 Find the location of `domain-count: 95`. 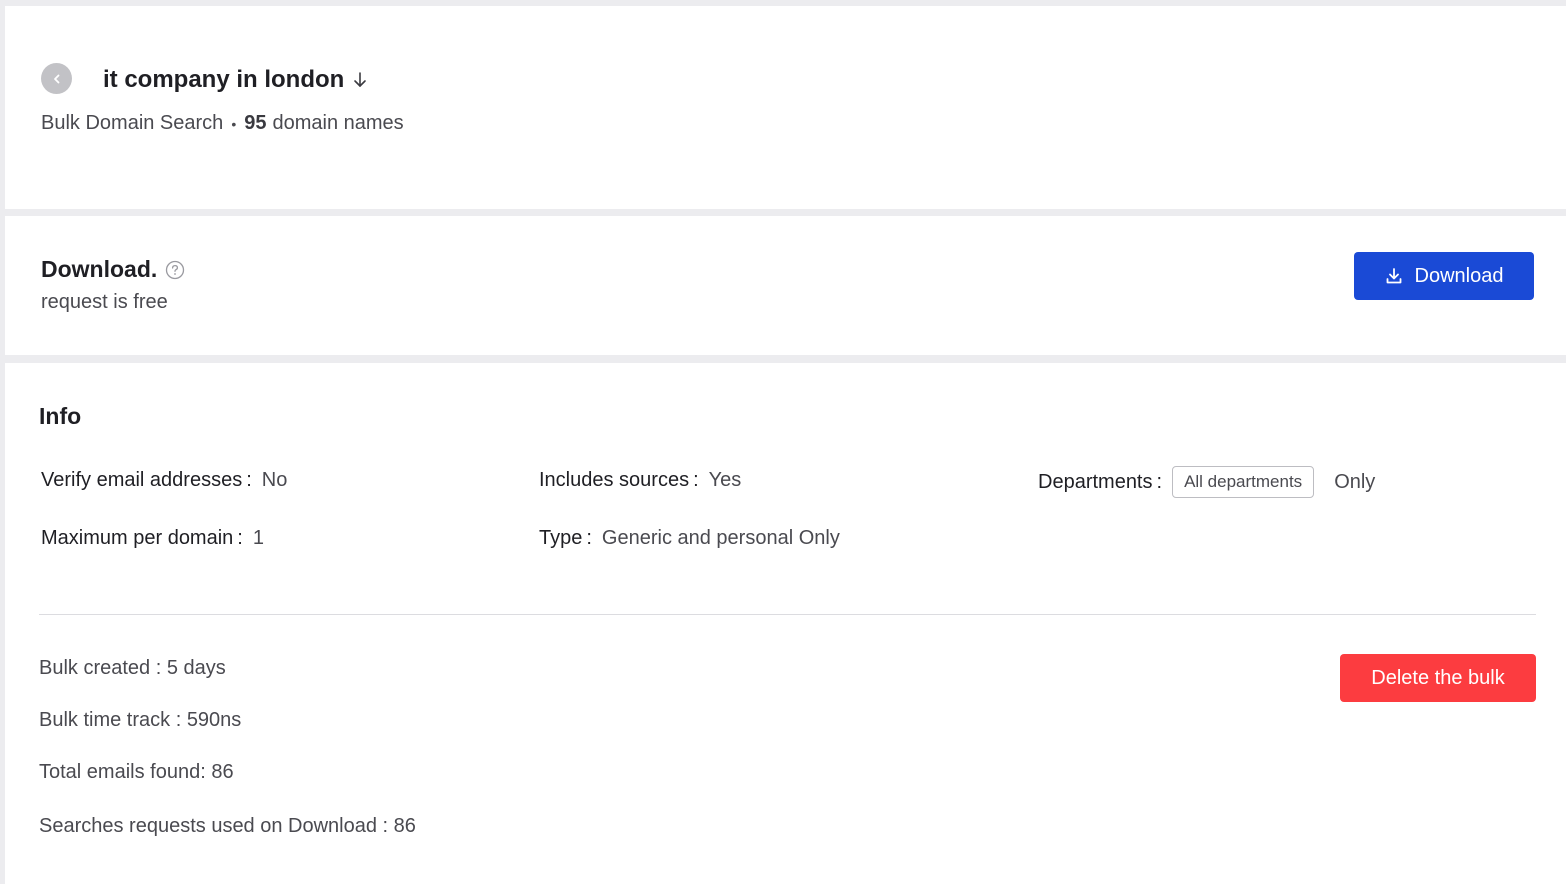

domain-count: 95 is located at coordinates (255, 123).